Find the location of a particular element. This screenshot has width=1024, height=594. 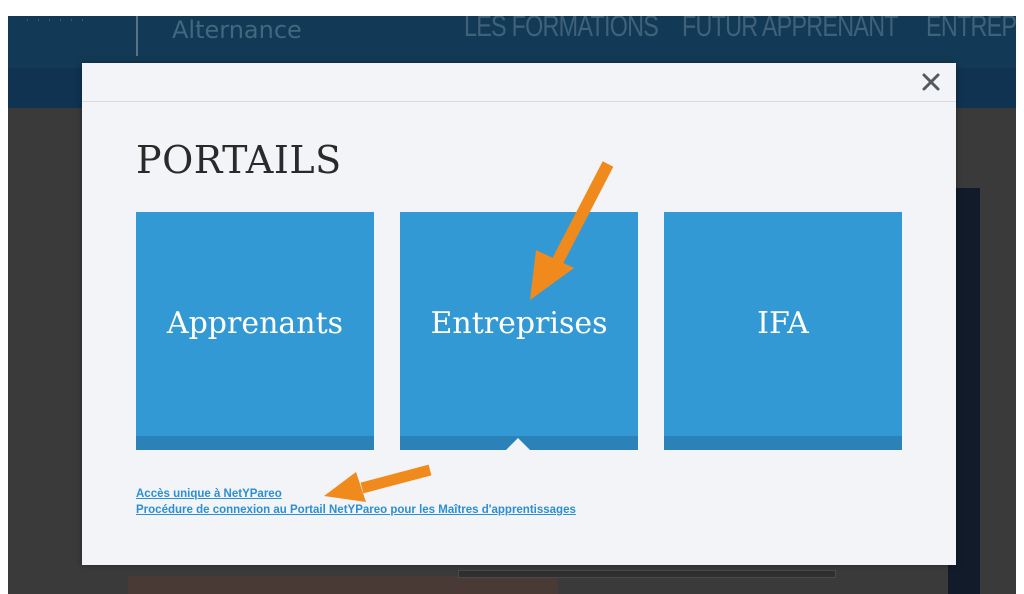

background-strip is located at coordinates (647, 574).